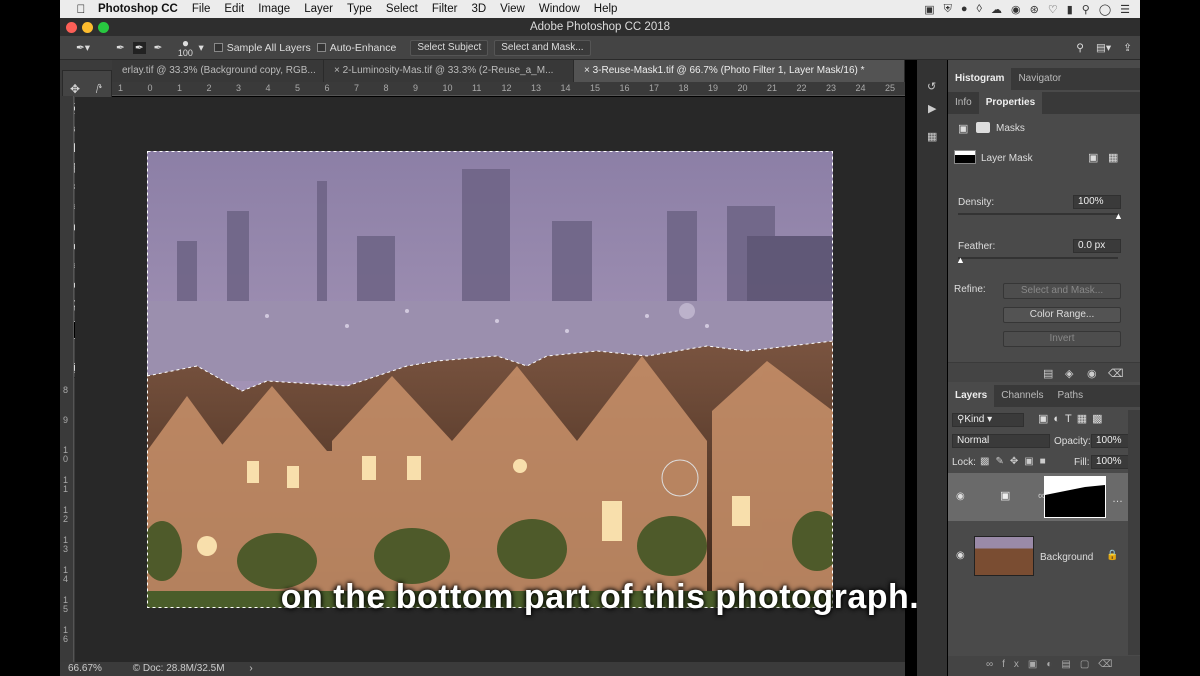 This screenshot has width=1200, height=676. What do you see at coordinates (318, 9) in the screenshot?
I see `menu-layer: Layer` at bounding box center [318, 9].